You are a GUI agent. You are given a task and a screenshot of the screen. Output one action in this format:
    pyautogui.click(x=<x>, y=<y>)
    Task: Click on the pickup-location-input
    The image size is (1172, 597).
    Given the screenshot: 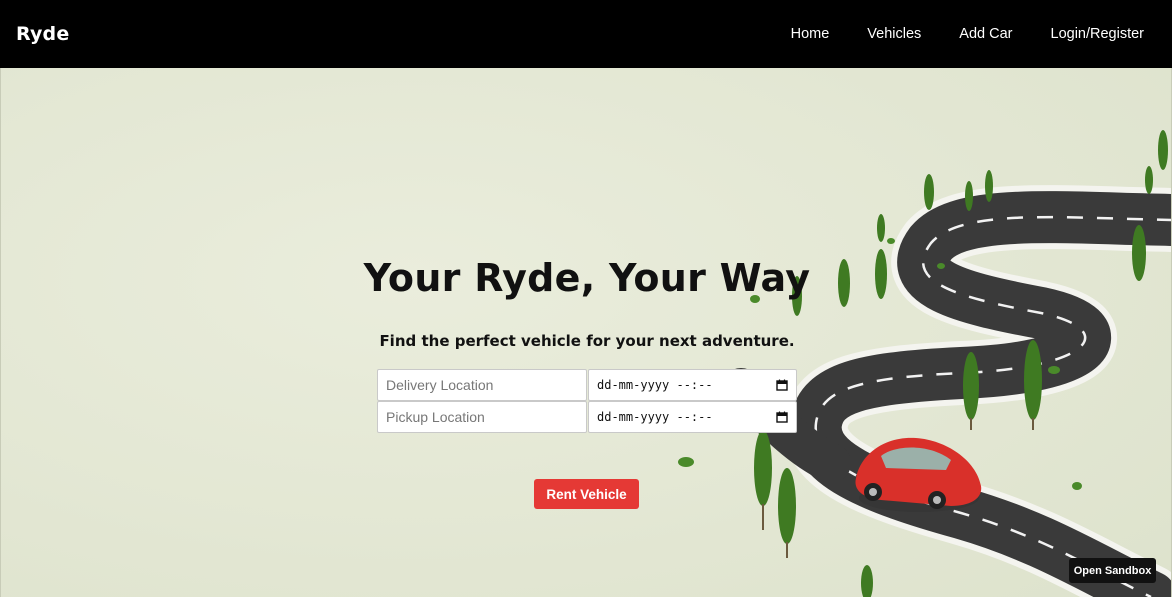 What is the action you would take?
    pyautogui.click(x=482, y=417)
    